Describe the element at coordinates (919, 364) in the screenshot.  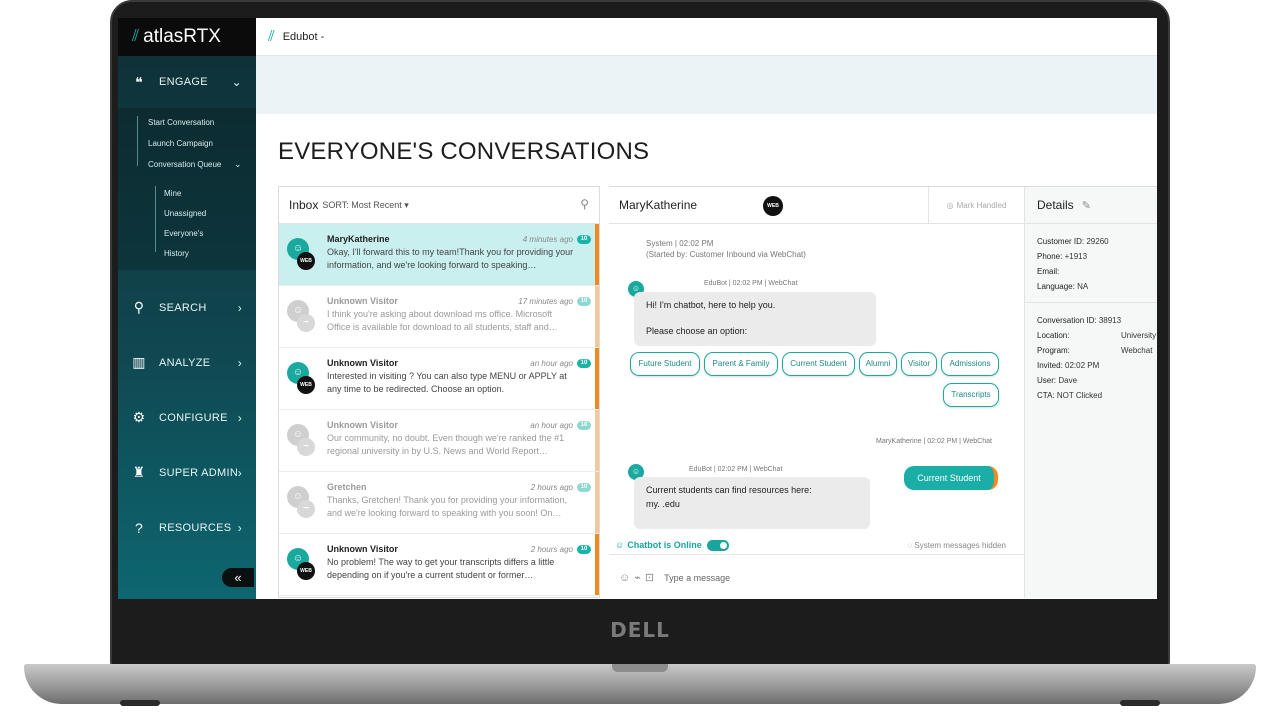
I see `option-visitor: Visitor` at that location.